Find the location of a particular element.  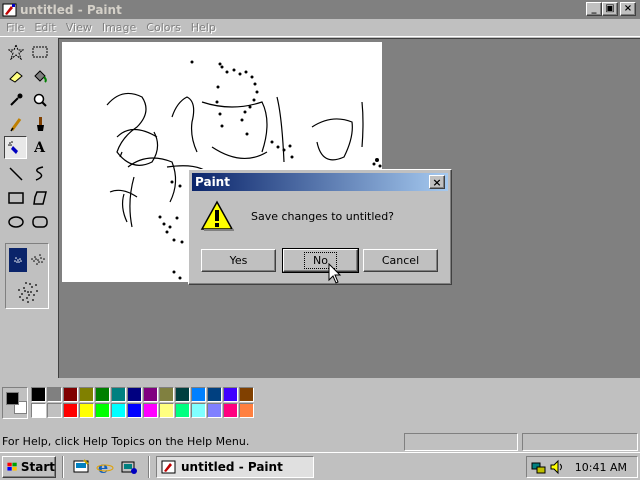

dialog-close-button: × is located at coordinates (437, 182).